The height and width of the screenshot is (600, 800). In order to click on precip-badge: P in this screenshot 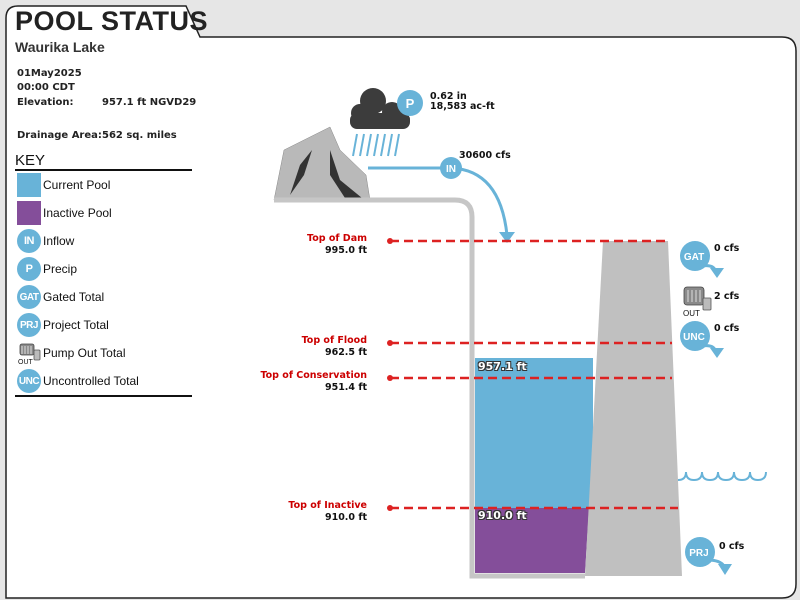, I will do `click(410, 103)`.